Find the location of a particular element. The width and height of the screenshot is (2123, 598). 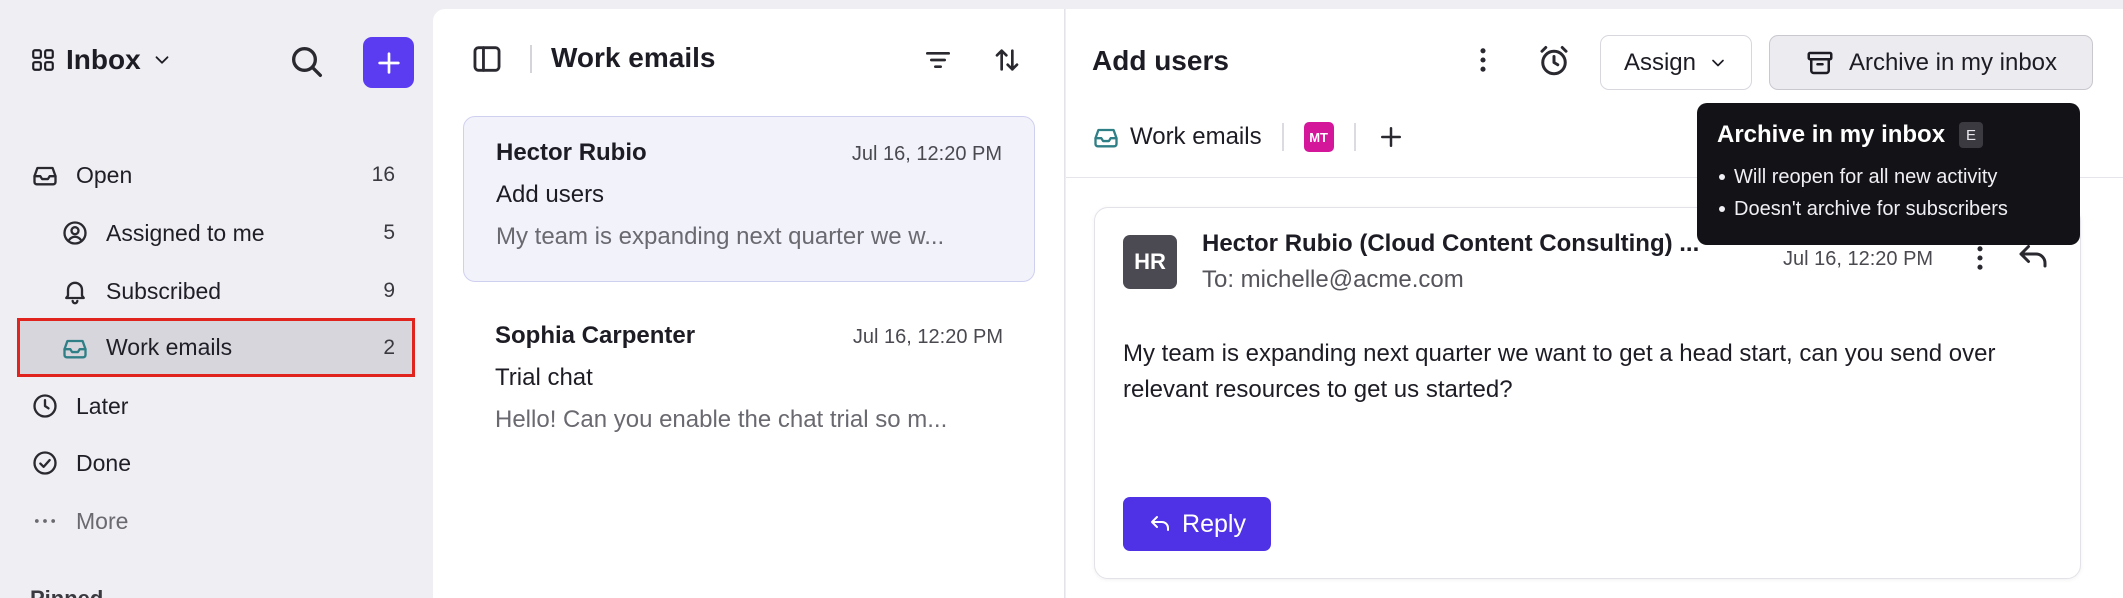

alarm-clock-icon is located at coordinates (1554, 61).